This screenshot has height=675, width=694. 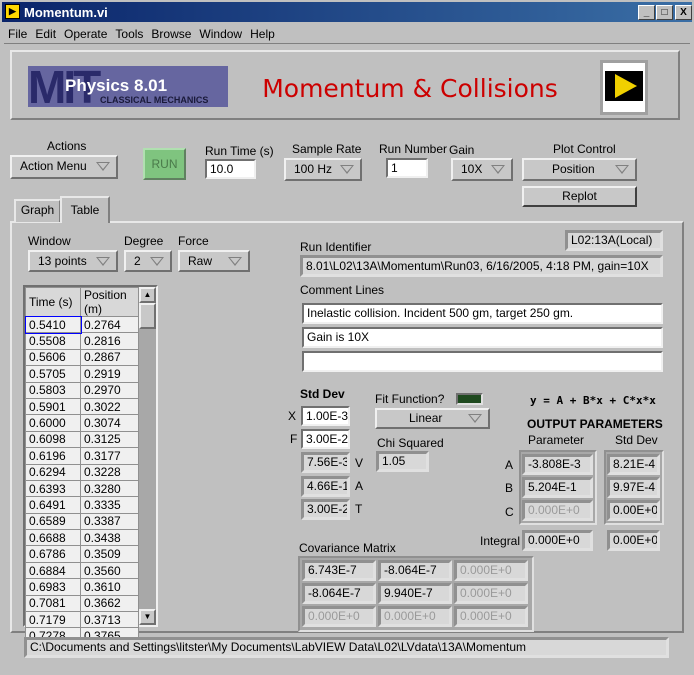 I want to click on table-row: 0.5410 0.2764, so click(x=81, y=324).